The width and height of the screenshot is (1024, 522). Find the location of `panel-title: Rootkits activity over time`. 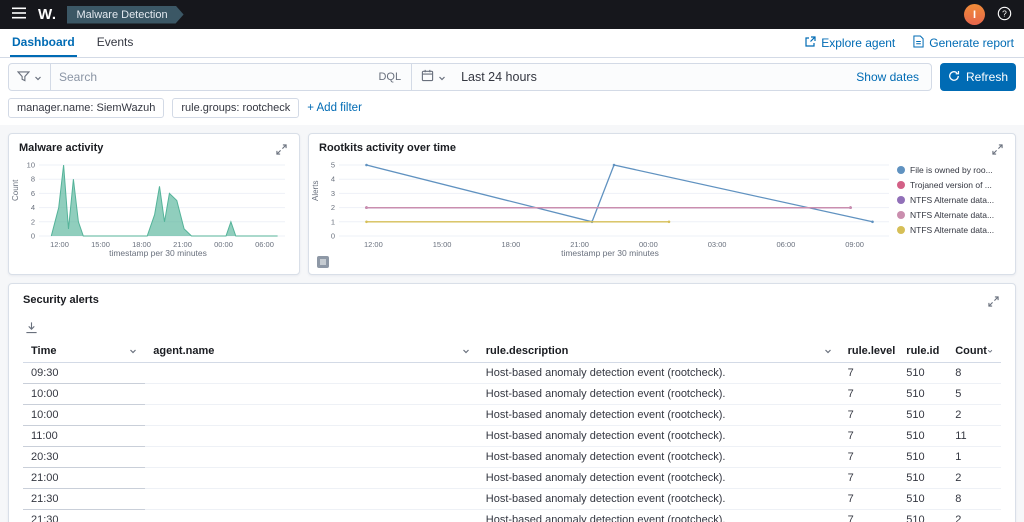

panel-title: Rootkits activity over time is located at coordinates (387, 148).